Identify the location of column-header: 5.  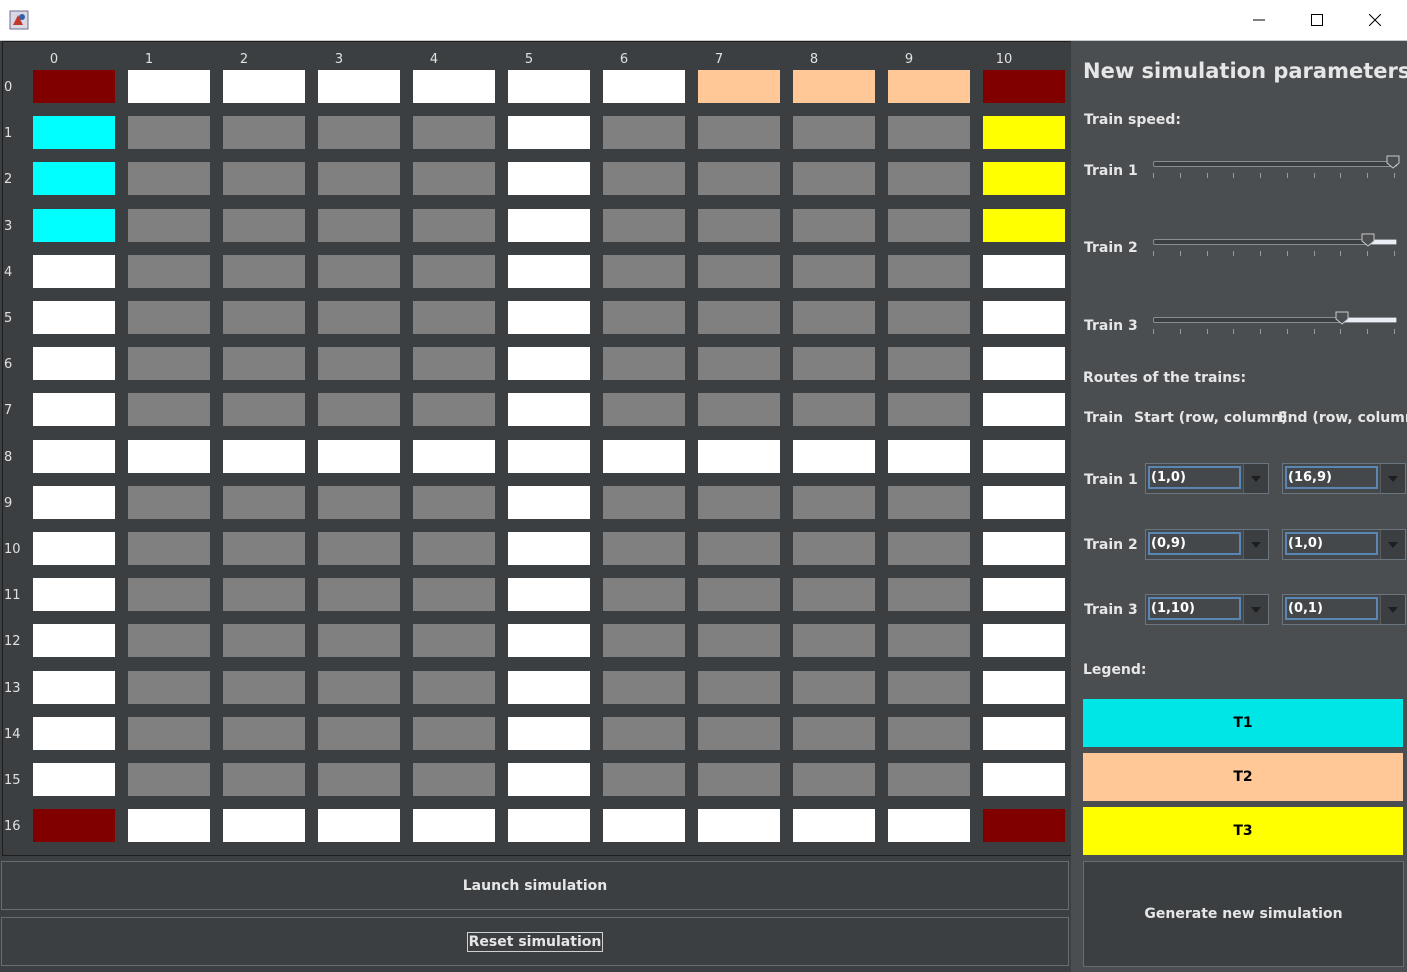
(529, 59).